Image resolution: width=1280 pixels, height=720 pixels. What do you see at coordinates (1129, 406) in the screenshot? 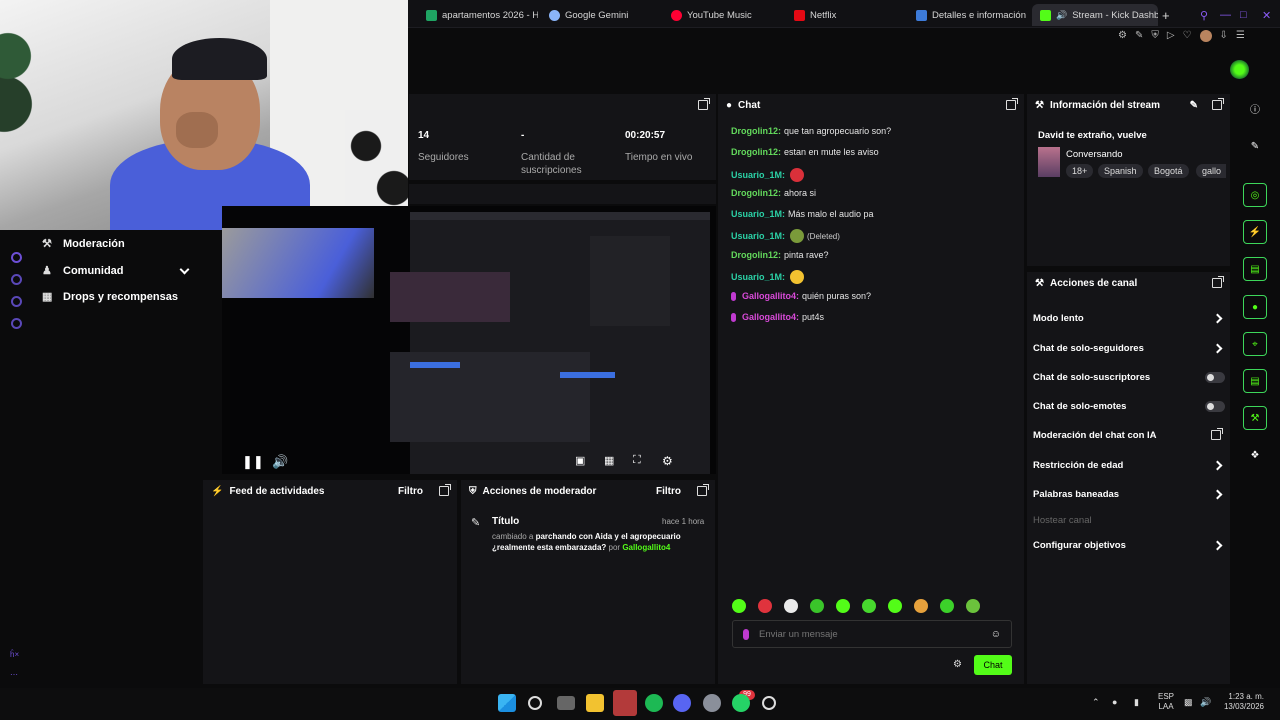
I see `channel-action-row: Chat de solo-emotes` at bounding box center [1129, 406].